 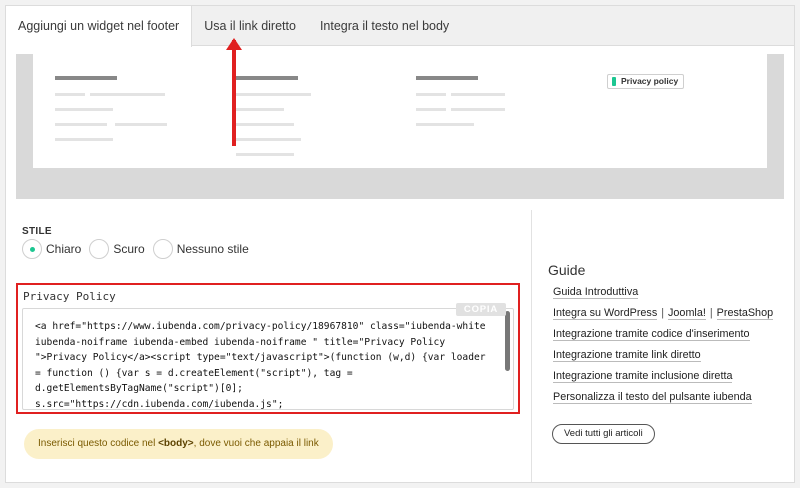 What do you see at coordinates (480, 309) in the screenshot?
I see `copy-button: COPIA` at bounding box center [480, 309].